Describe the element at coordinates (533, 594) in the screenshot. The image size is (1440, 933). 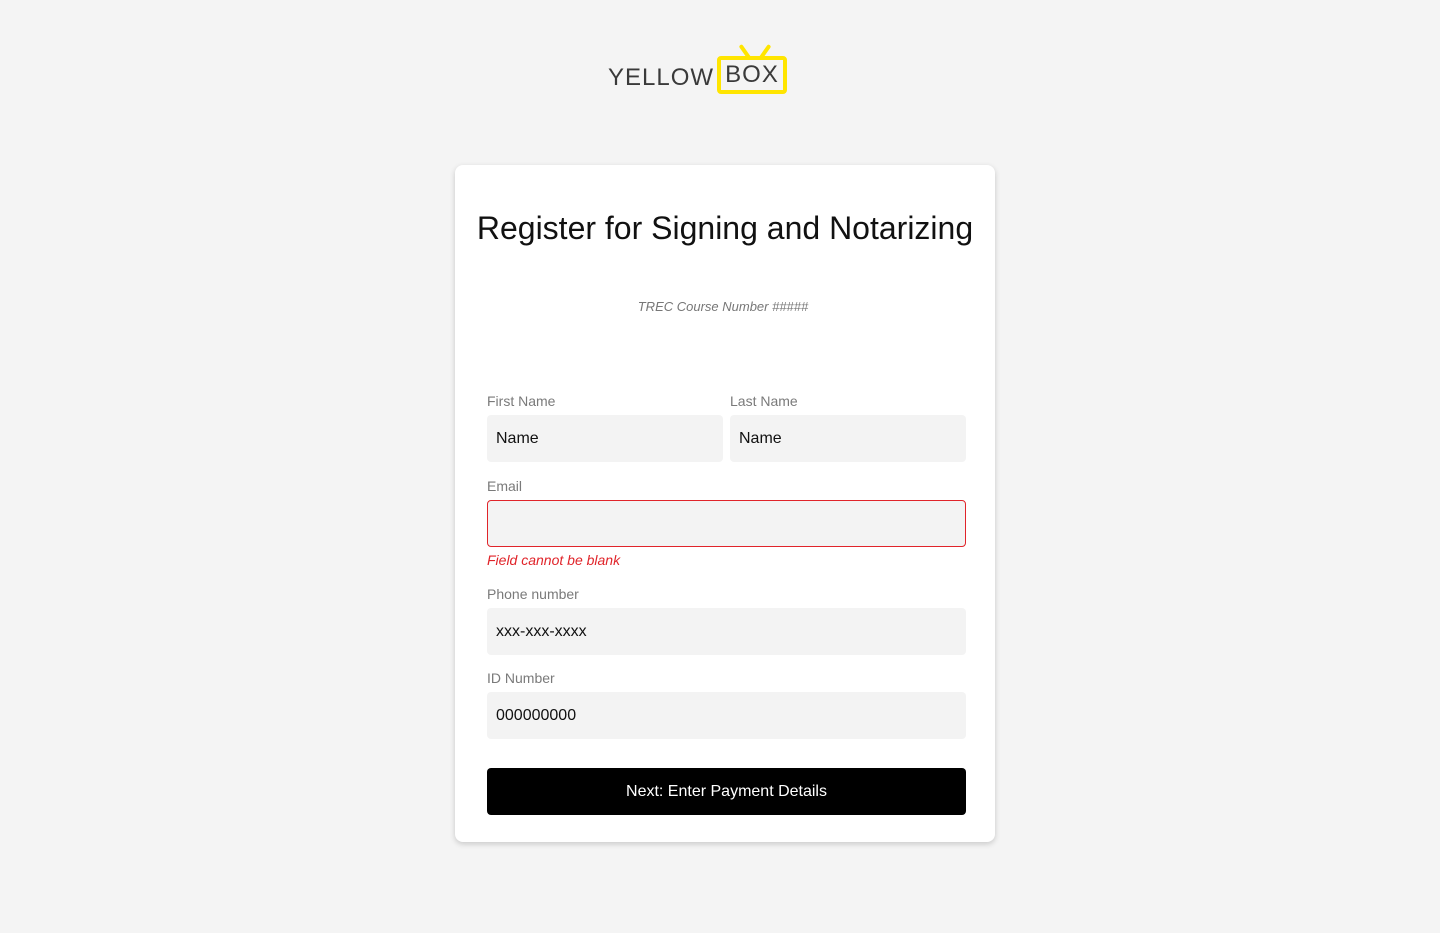
I see `phone-label: Phone number` at that location.